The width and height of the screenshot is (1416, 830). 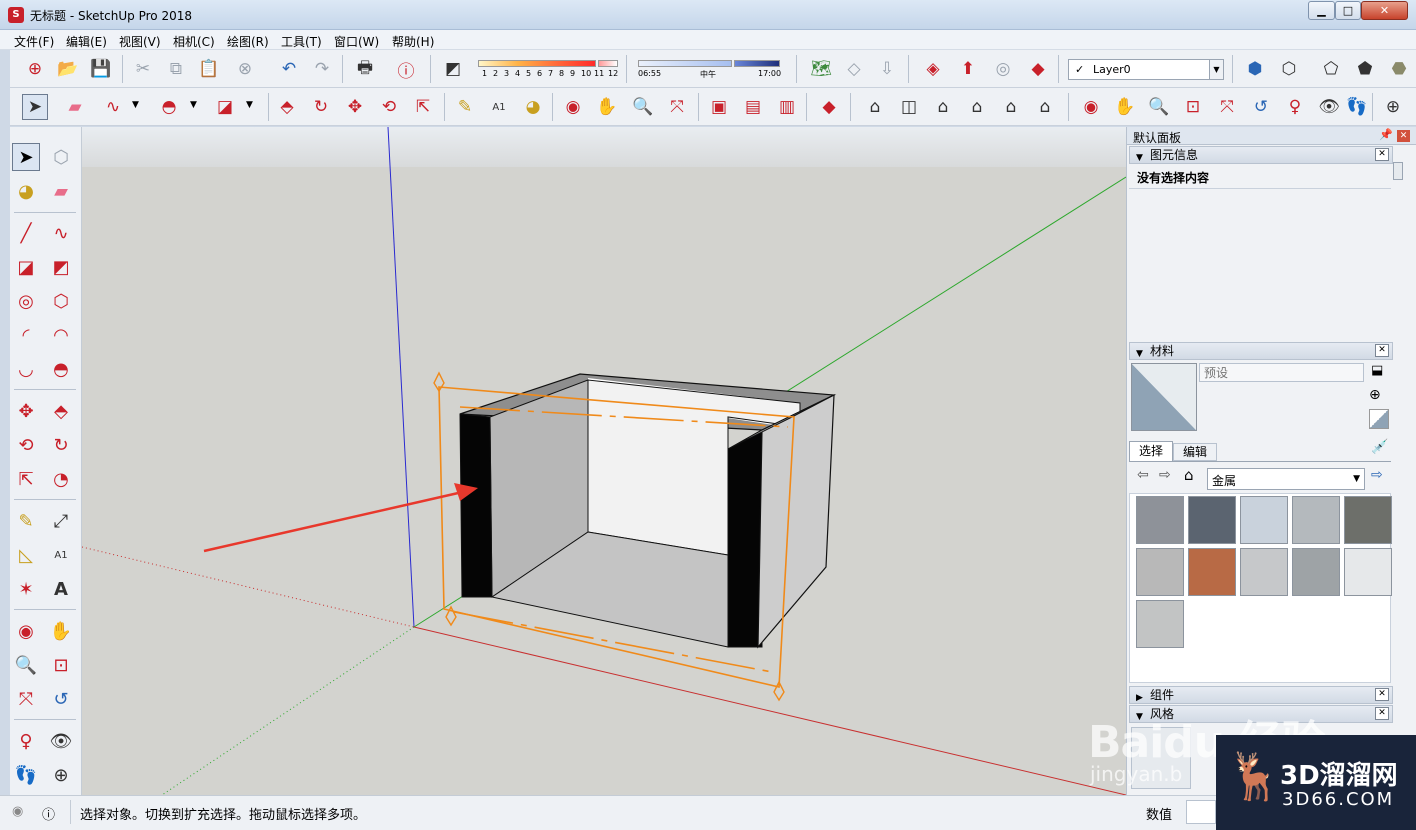 I want to click on iso-view-house-icon: ⌂, so click(x=875, y=107).